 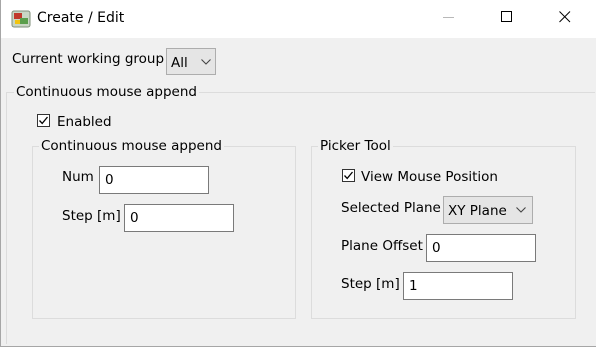 What do you see at coordinates (154, 180) in the screenshot?
I see `num-input: 0` at bounding box center [154, 180].